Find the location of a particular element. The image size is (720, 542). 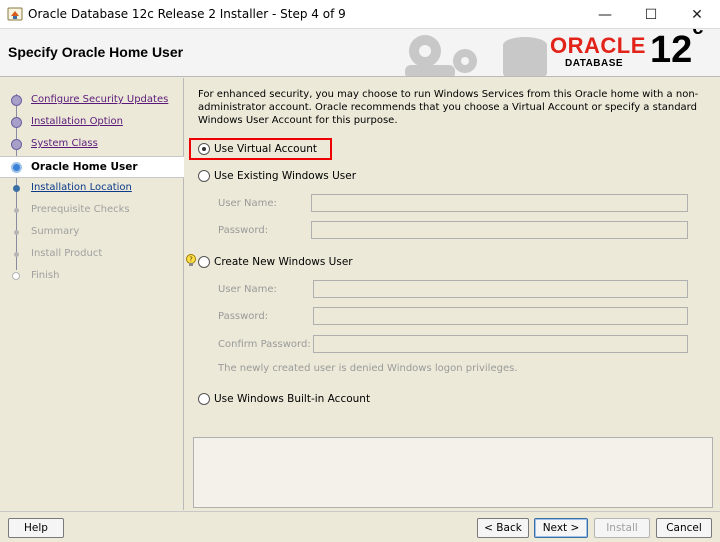

step-current-icon is located at coordinates (16, 167).